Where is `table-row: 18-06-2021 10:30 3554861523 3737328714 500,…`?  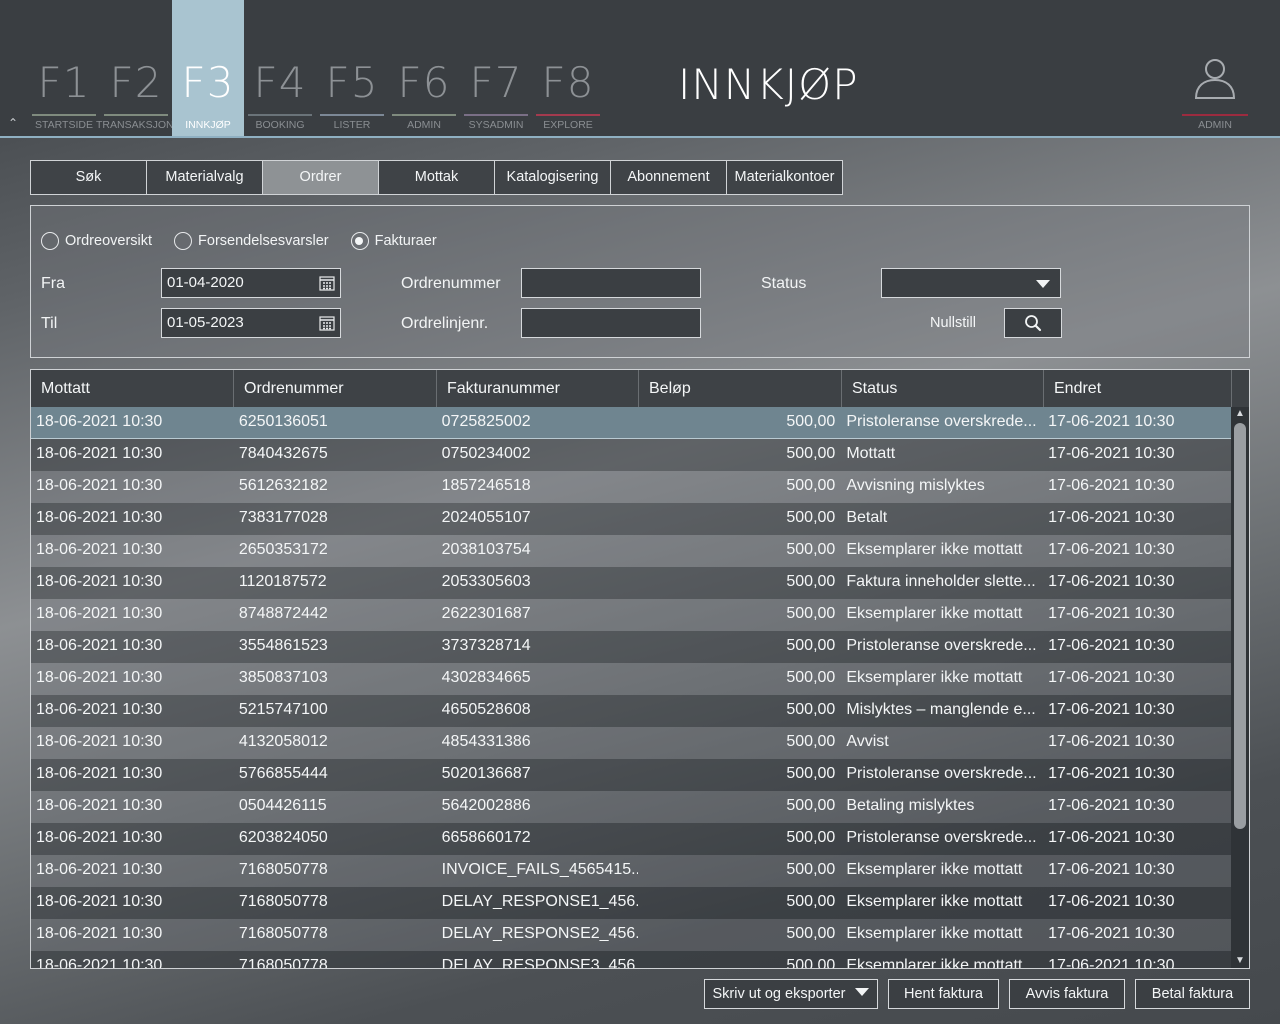
table-row: 18-06-2021 10:30 3554861523 3737328714 500,… is located at coordinates (631, 647).